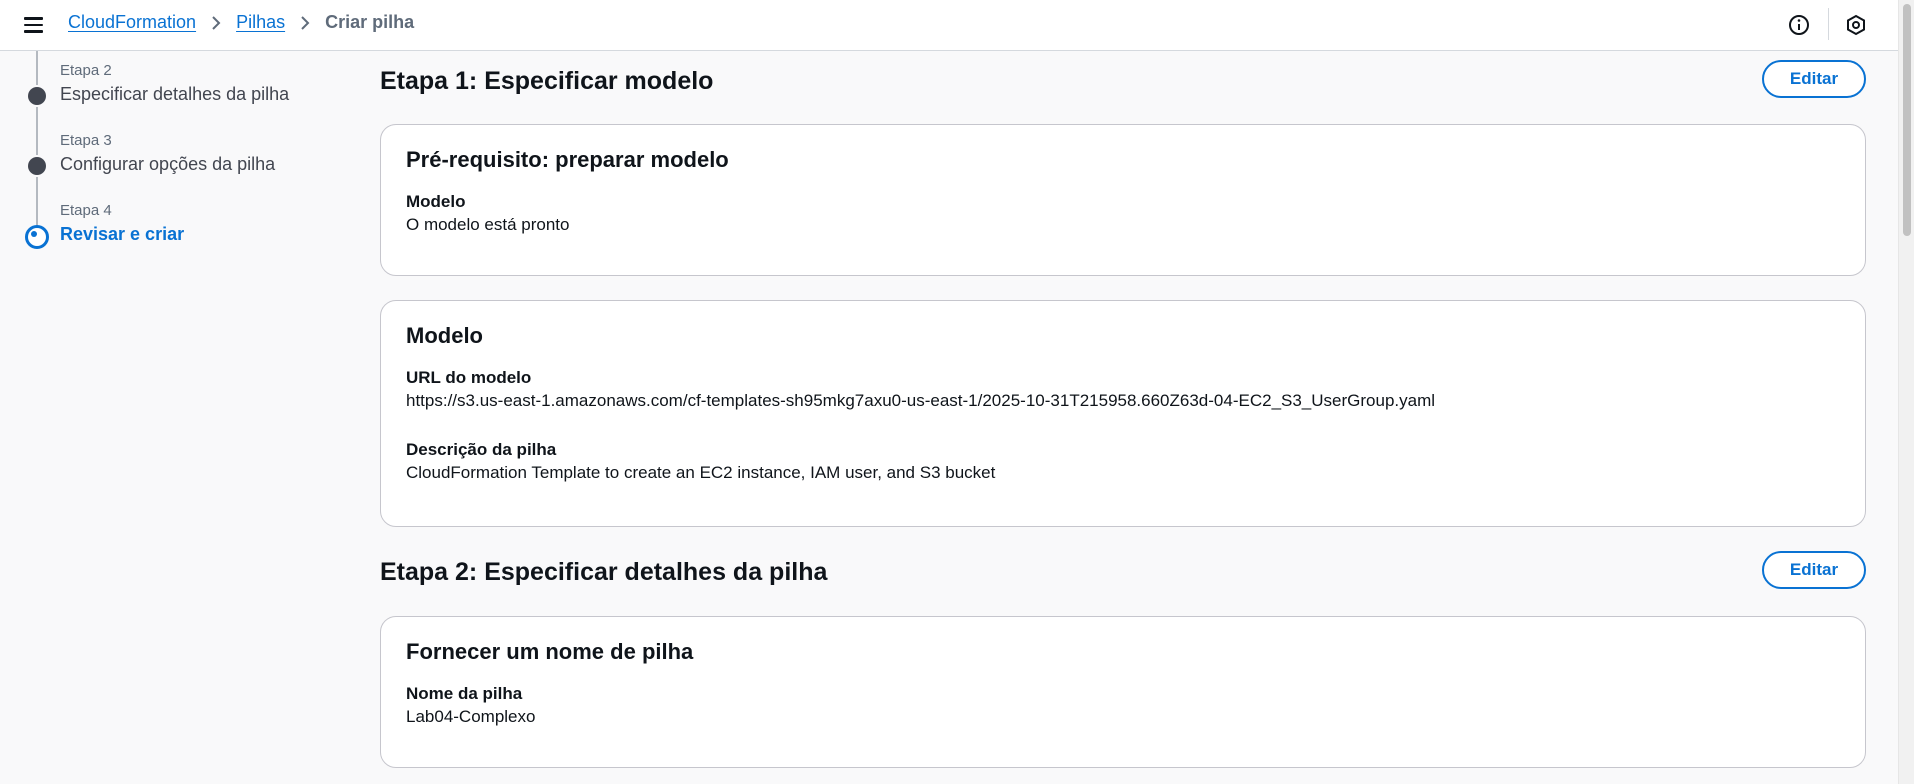 Image resolution: width=1914 pixels, height=784 pixels. I want to click on page-scrollbar, so click(1906, 392).